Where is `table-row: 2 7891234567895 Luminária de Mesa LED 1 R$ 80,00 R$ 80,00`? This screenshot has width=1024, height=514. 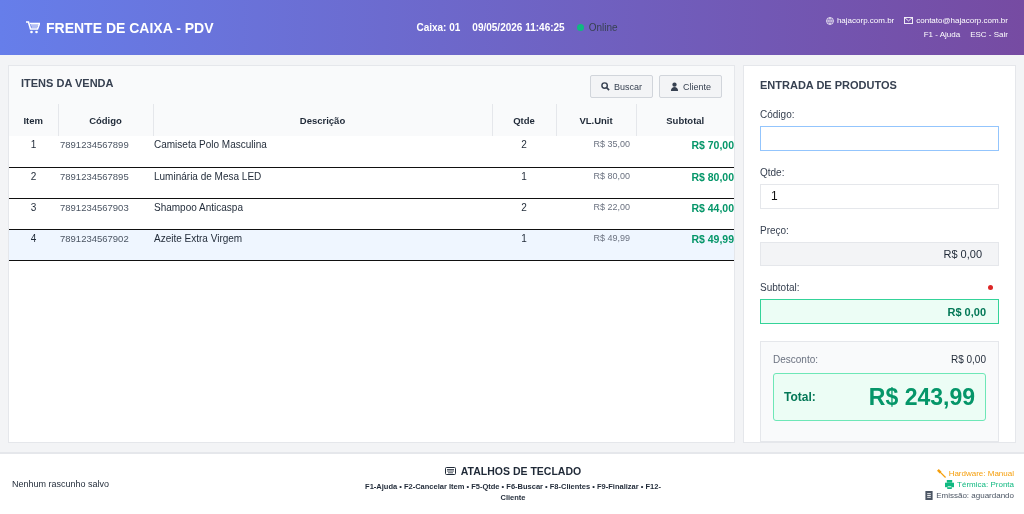 table-row: 2 7891234567895 Luminária de Mesa LED 1 R$ 80,00 R$ 80,00 is located at coordinates (371, 182).